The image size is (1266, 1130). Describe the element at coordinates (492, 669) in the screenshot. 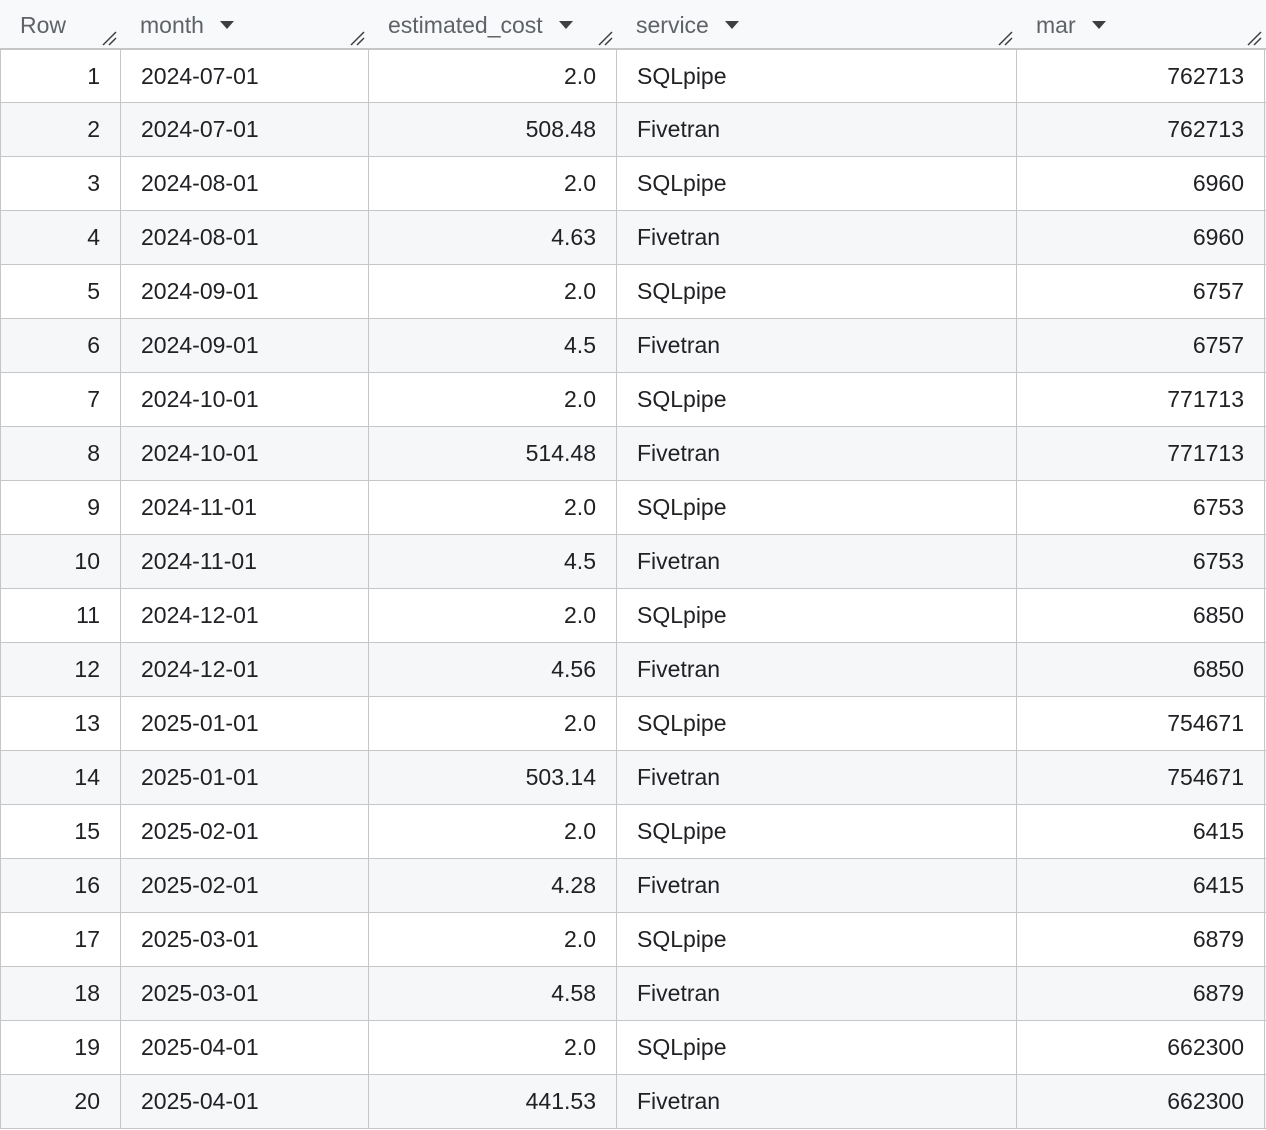

I see `cell-estimated-cost: 4.56` at that location.